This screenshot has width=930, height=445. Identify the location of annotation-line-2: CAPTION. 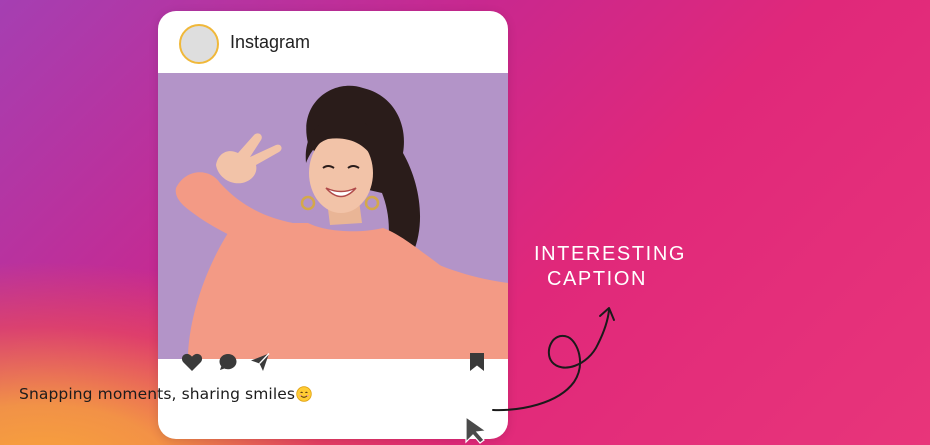
(597, 279).